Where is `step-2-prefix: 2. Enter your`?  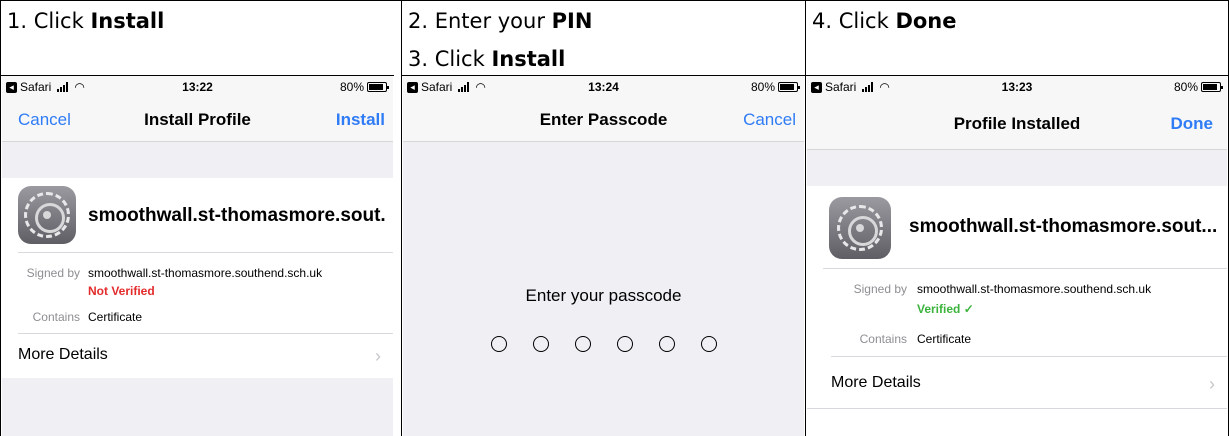 step-2-prefix: 2. Enter your is located at coordinates (480, 21).